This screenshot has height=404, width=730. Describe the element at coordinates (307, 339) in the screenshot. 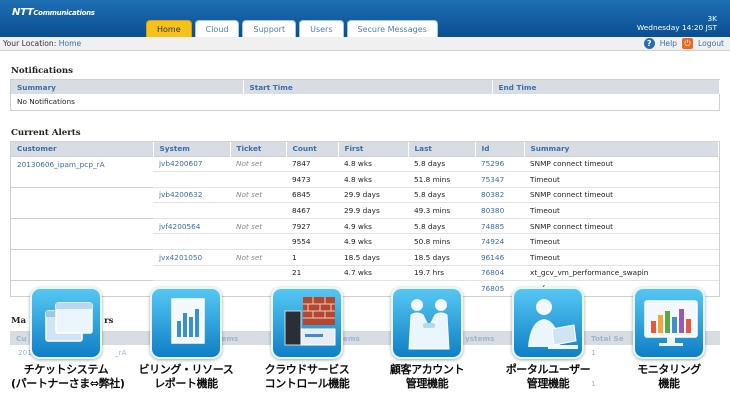

I see `feature-cloud-control: クラウドサービス コントロール機能` at that location.